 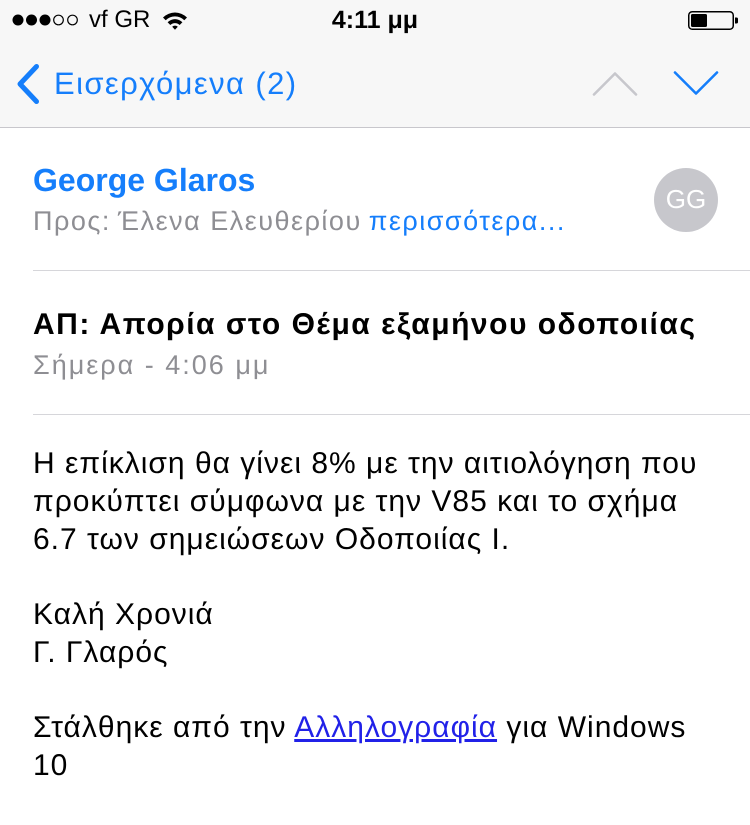 I want to click on message-paragraph: Η επίκλιση θα γίνει 8% με την αιτιολόγηση που προκύπτει σύμφωνα με την V85 και το σχήμα 6.7 των σημειώσεων Οδοποιίας Ι., so click(x=365, y=502).